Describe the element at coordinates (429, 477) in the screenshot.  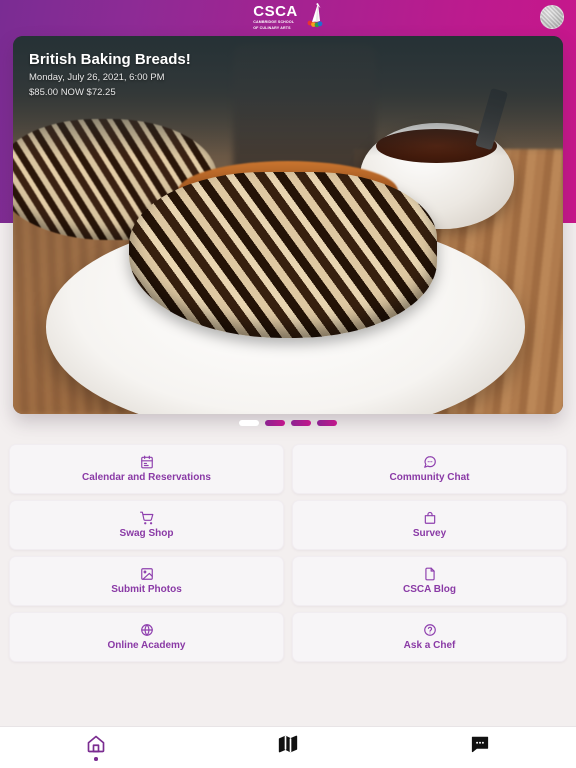
I see `menu-tile-label: Community Chat` at that location.